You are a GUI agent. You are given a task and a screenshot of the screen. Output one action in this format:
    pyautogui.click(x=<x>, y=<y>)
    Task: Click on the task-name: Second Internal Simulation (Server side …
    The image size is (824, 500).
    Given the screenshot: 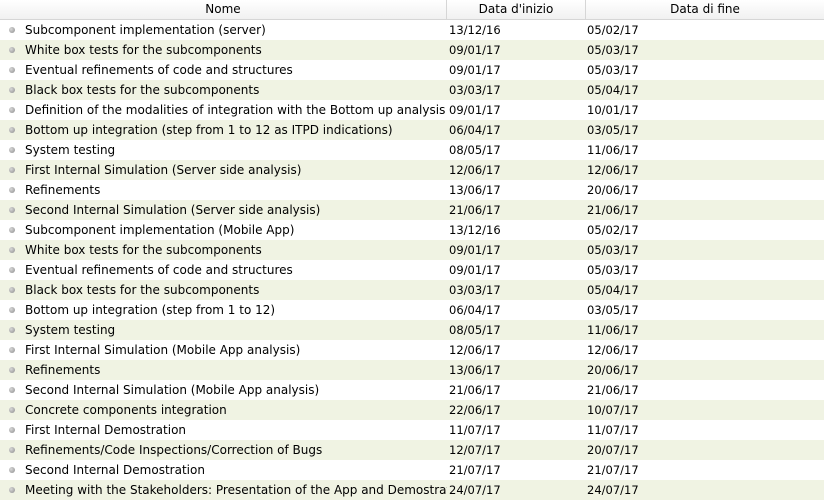 What is the action you would take?
    pyautogui.click(x=173, y=210)
    